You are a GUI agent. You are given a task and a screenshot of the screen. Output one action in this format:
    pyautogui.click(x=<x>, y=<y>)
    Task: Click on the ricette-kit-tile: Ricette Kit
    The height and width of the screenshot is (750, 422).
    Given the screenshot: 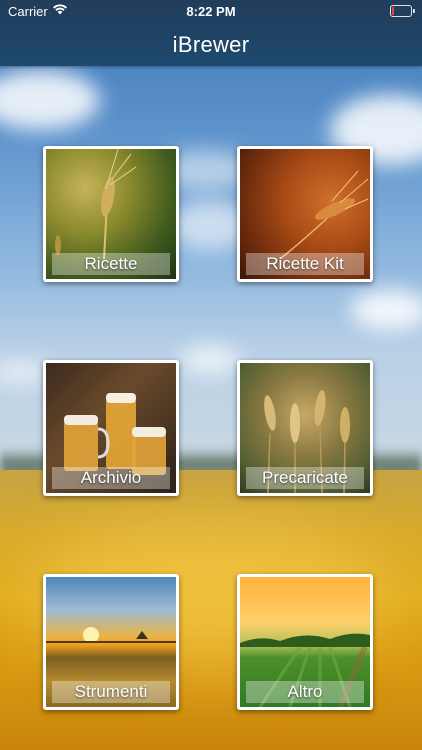 What is the action you would take?
    pyautogui.click(x=305, y=214)
    